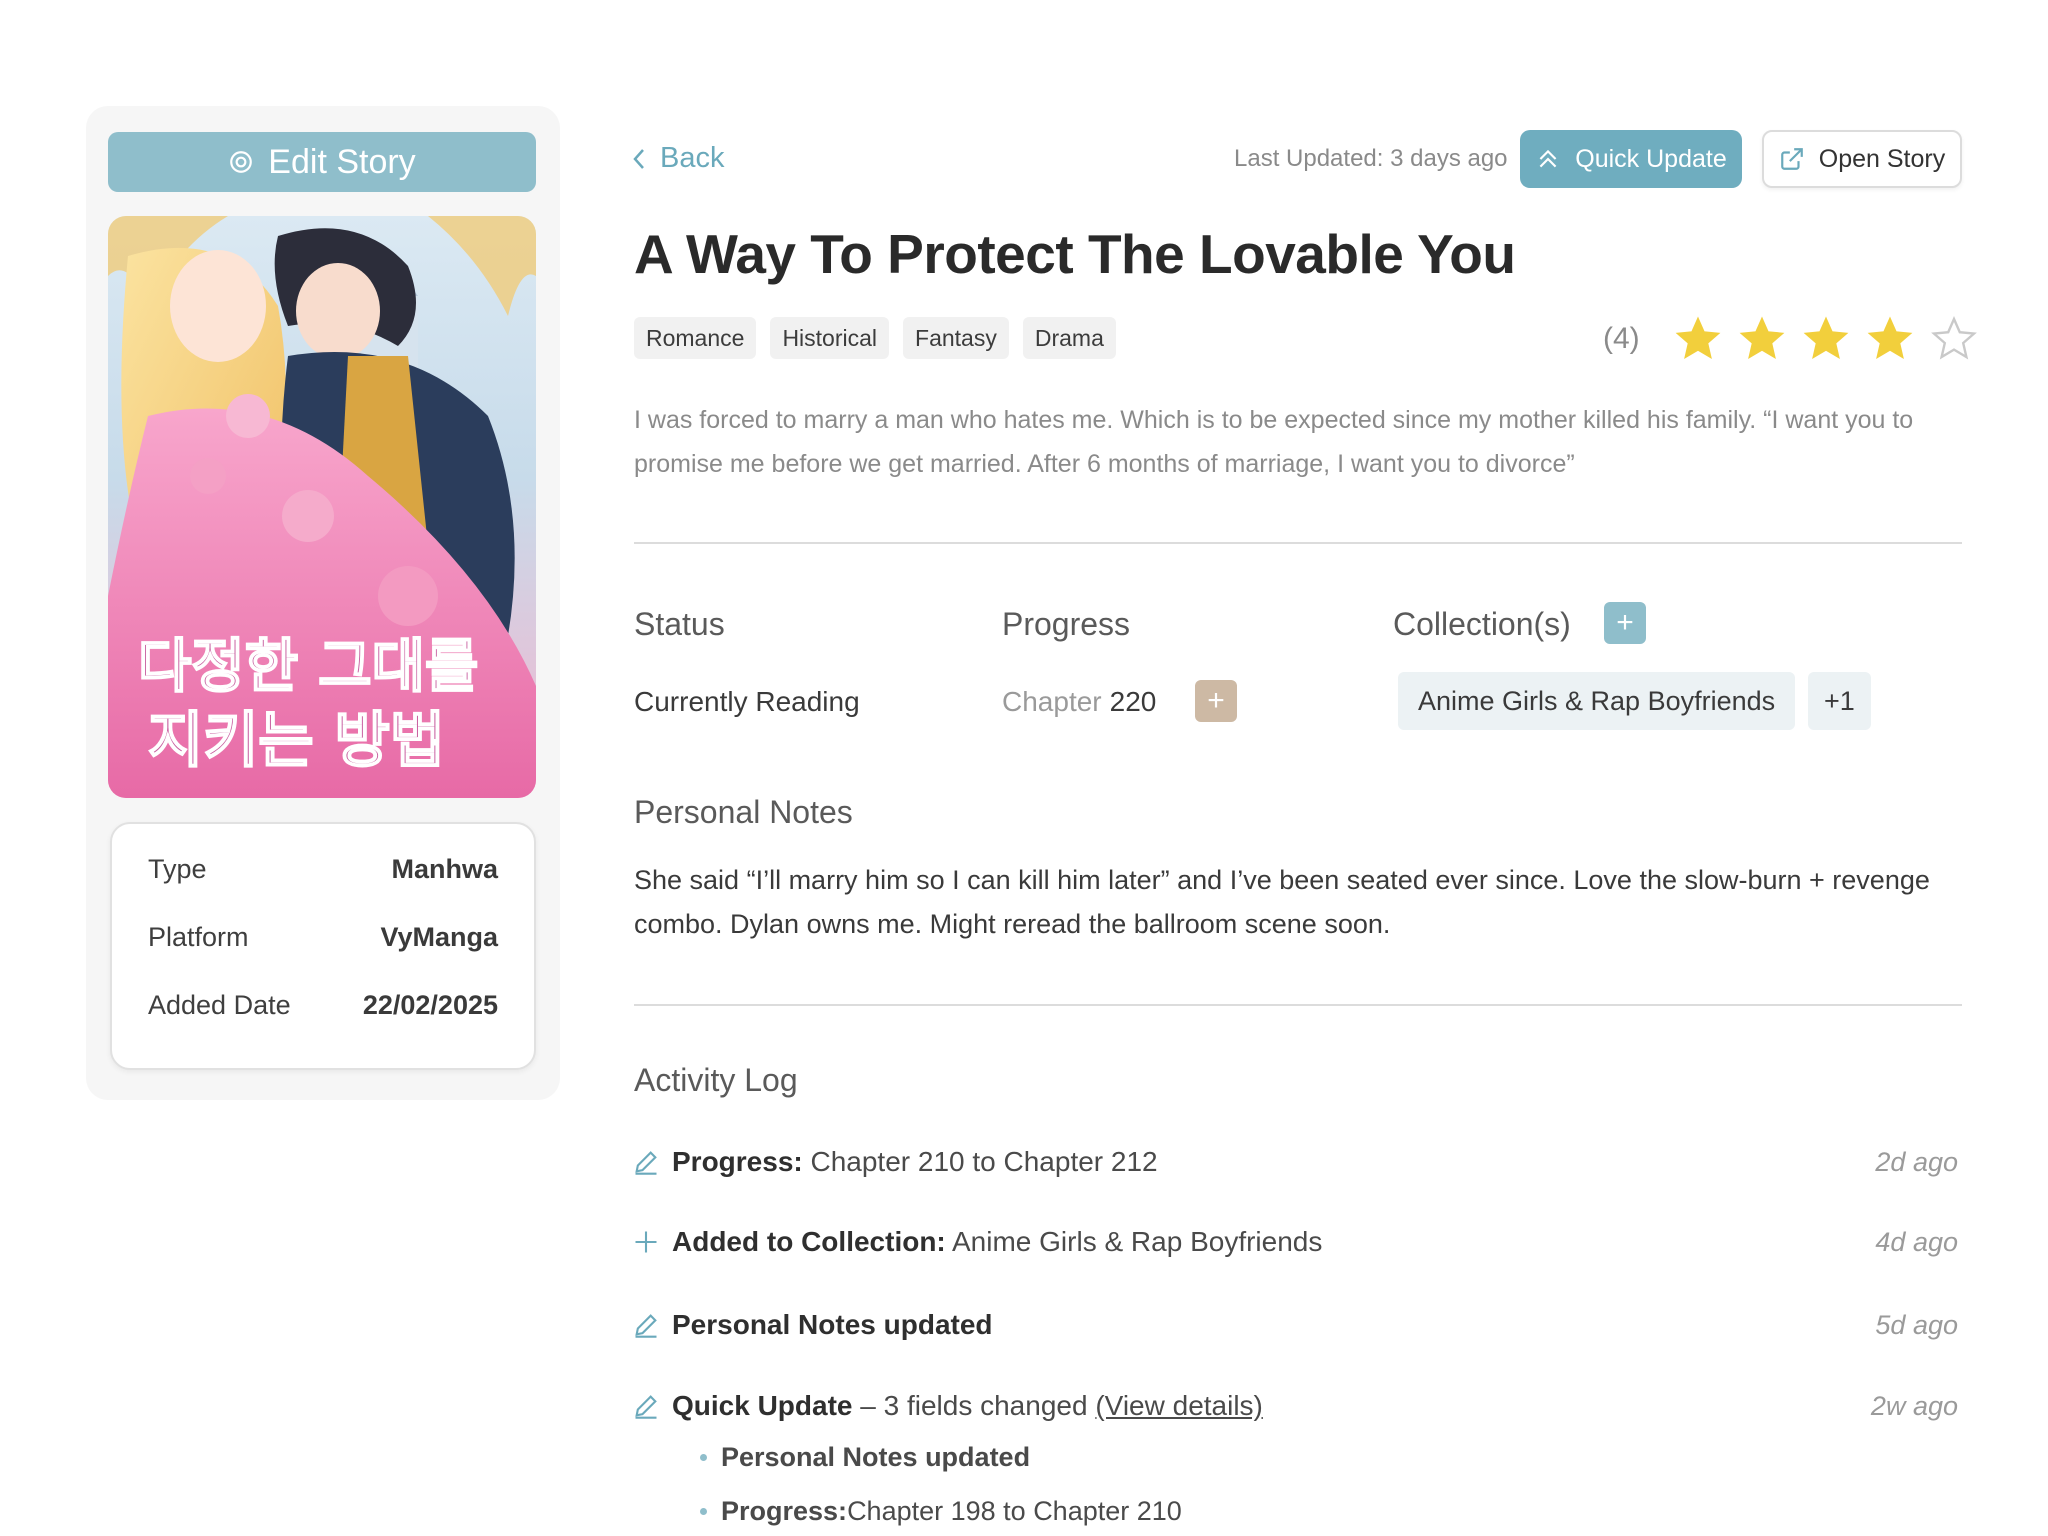 The height and width of the screenshot is (1536, 2048). Describe the element at coordinates (743, 812) in the screenshot. I see `personal-notes-heading: Personal Notes` at that location.